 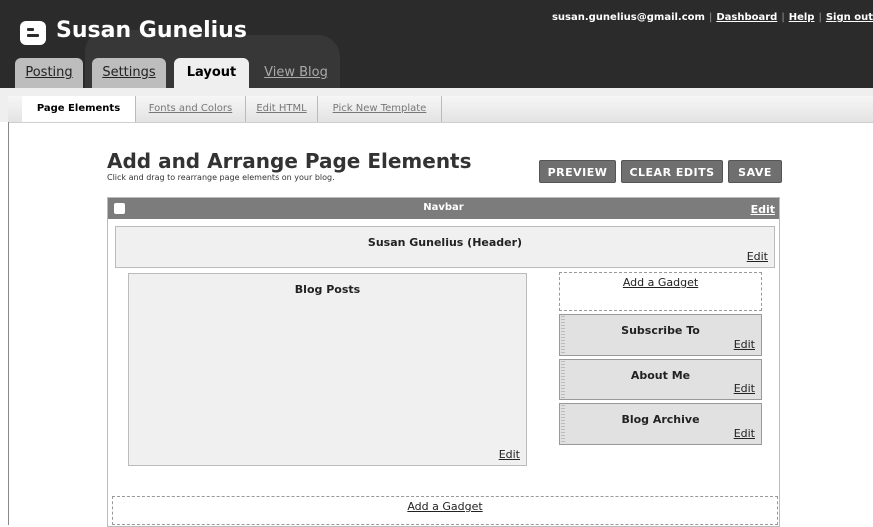 What do you see at coordinates (660, 330) in the screenshot?
I see `gadget-title: Subscribe To` at bounding box center [660, 330].